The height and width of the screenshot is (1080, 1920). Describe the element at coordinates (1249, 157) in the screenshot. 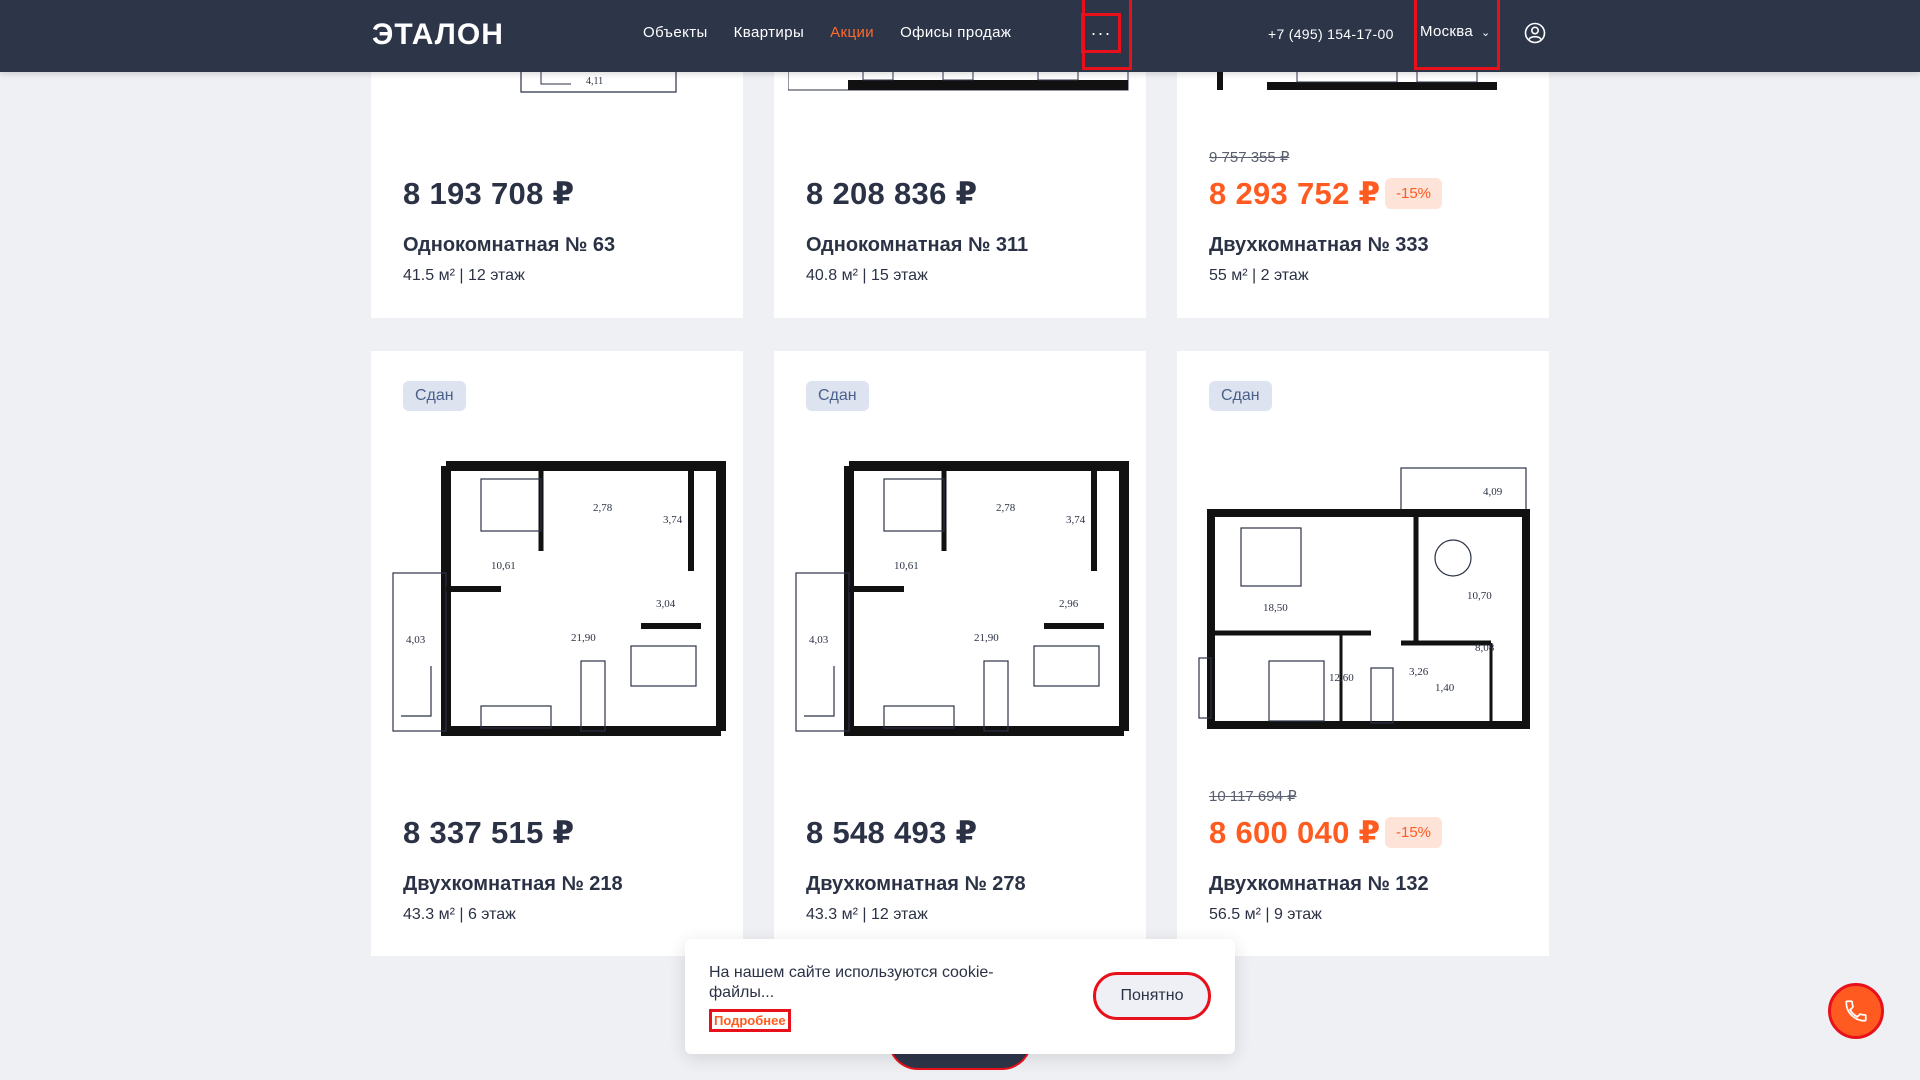

I see `old-price: 9 757 355 ₽` at that location.